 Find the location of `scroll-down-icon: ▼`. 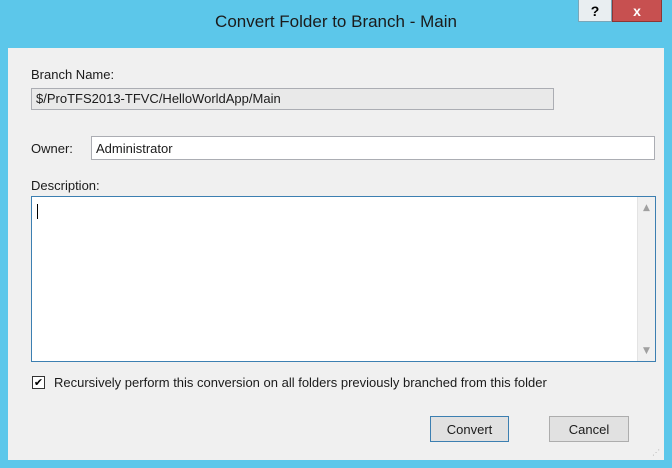

scroll-down-icon: ▼ is located at coordinates (646, 350).